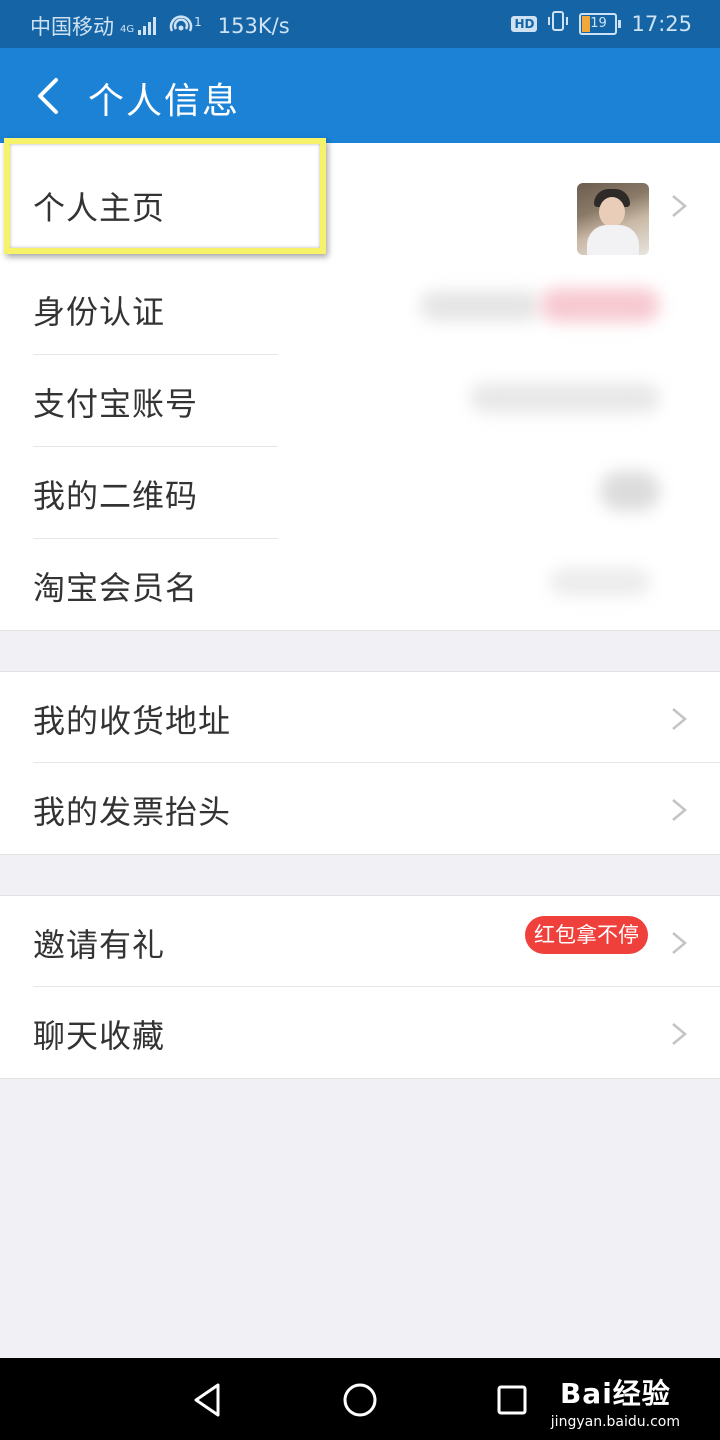 The width and height of the screenshot is (720, 1440). Describe the element at coordinates (185, 26) in the screenshot. I see `wifi-hotspot-icon: 1` at that location.